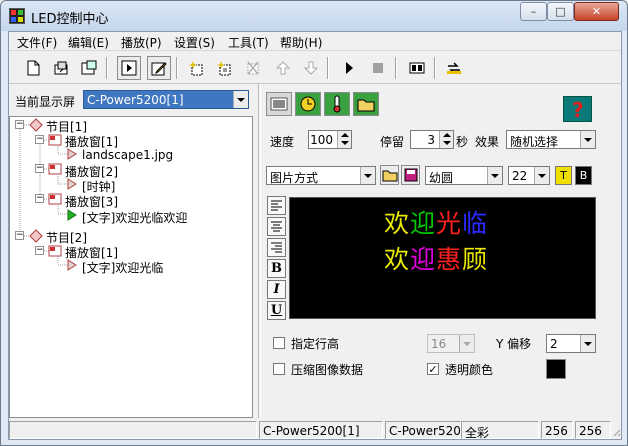 This screenshot has height=446, width=628. I want to click on help-button: ?, so click(577, 109).